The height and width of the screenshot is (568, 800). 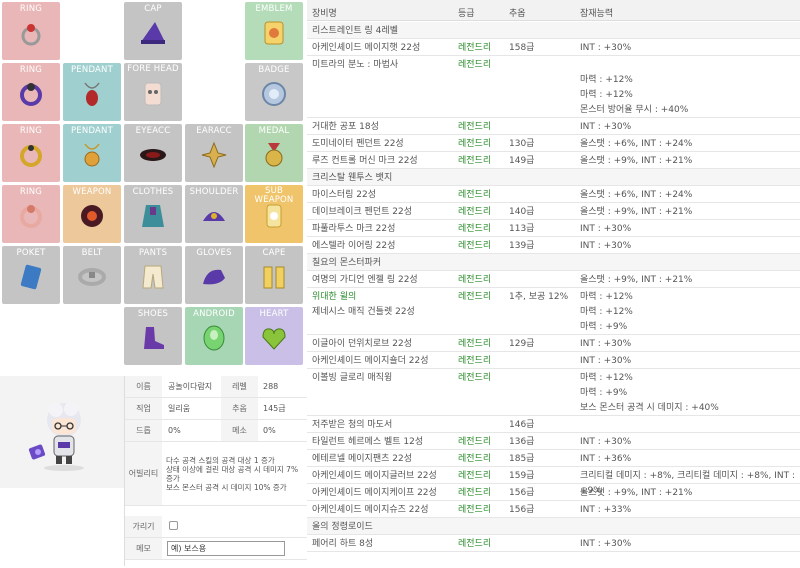 What do you see at coordinates (274, 92) in the screenshot?
I see `slot-badge: BADGE` at bounding box center [274, 92].